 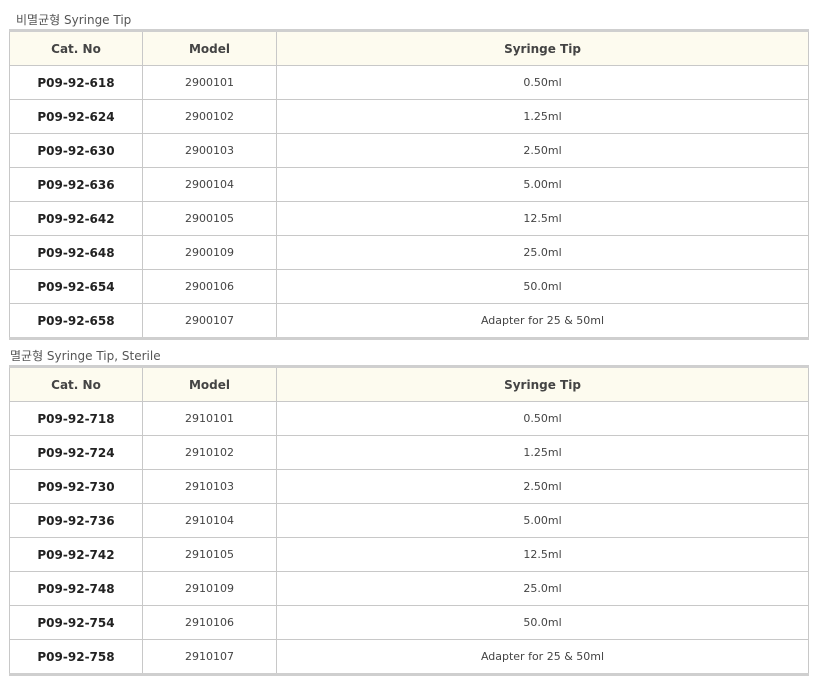 What do you see at coordinates (209, 252) in the screenshot?
I see `model-cell: 2900109` at bounding box center [209, 252].